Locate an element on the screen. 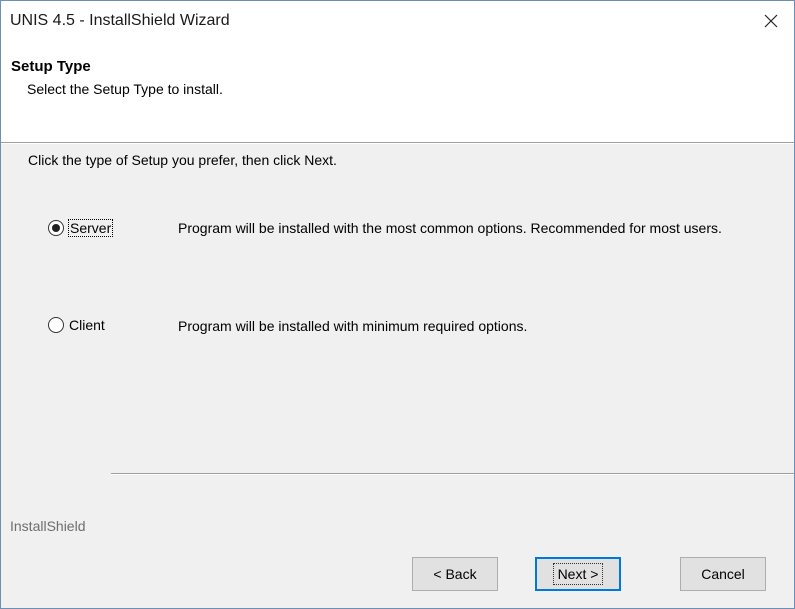  cancel-button: Cancel is located at coordinates (723, 574).